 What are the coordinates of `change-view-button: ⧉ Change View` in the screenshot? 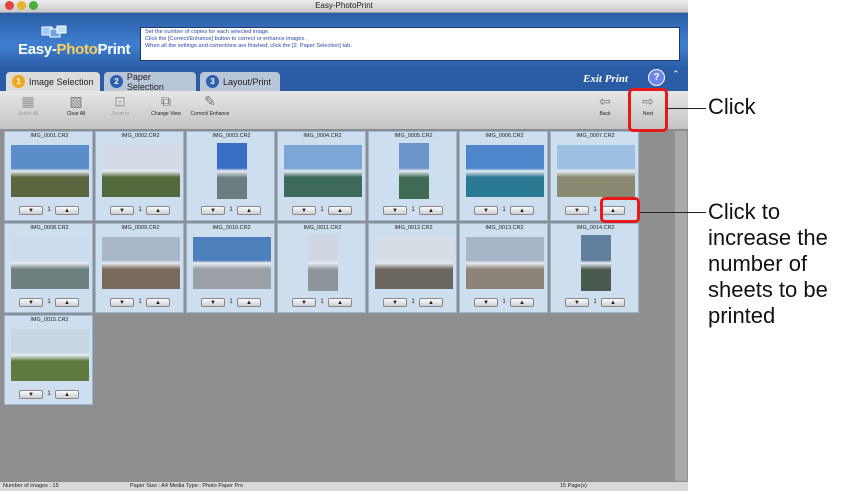 It's located at (166, 105).